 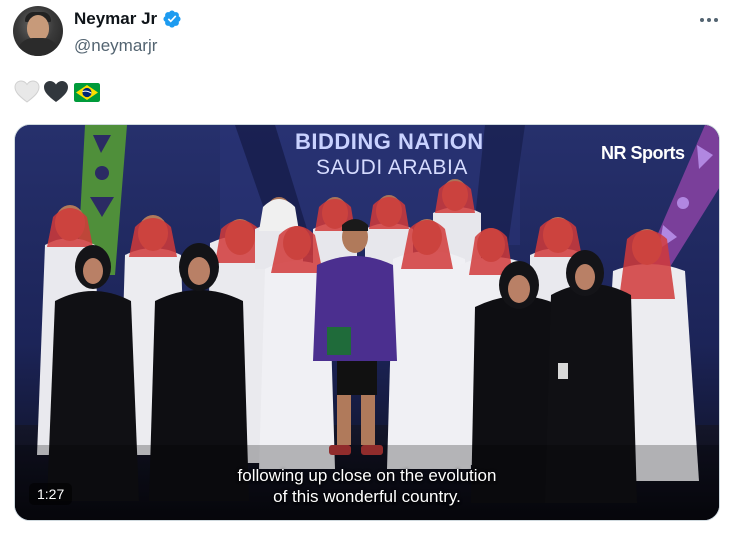 I want to click on author-name-row: Neymar Jr, so click(x=128, y=19).